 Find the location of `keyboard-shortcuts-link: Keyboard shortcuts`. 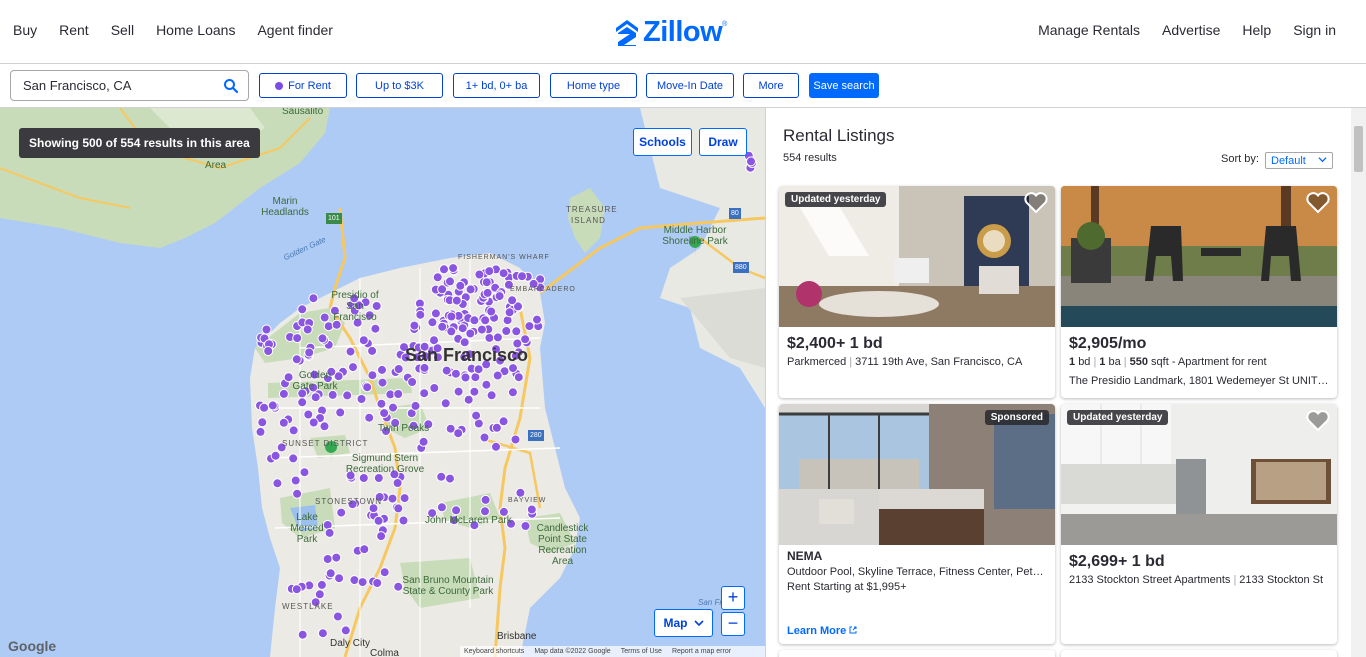

keyboard-shortcuts-link: Keyboard shortcuts is located at coordinates (494, 651).